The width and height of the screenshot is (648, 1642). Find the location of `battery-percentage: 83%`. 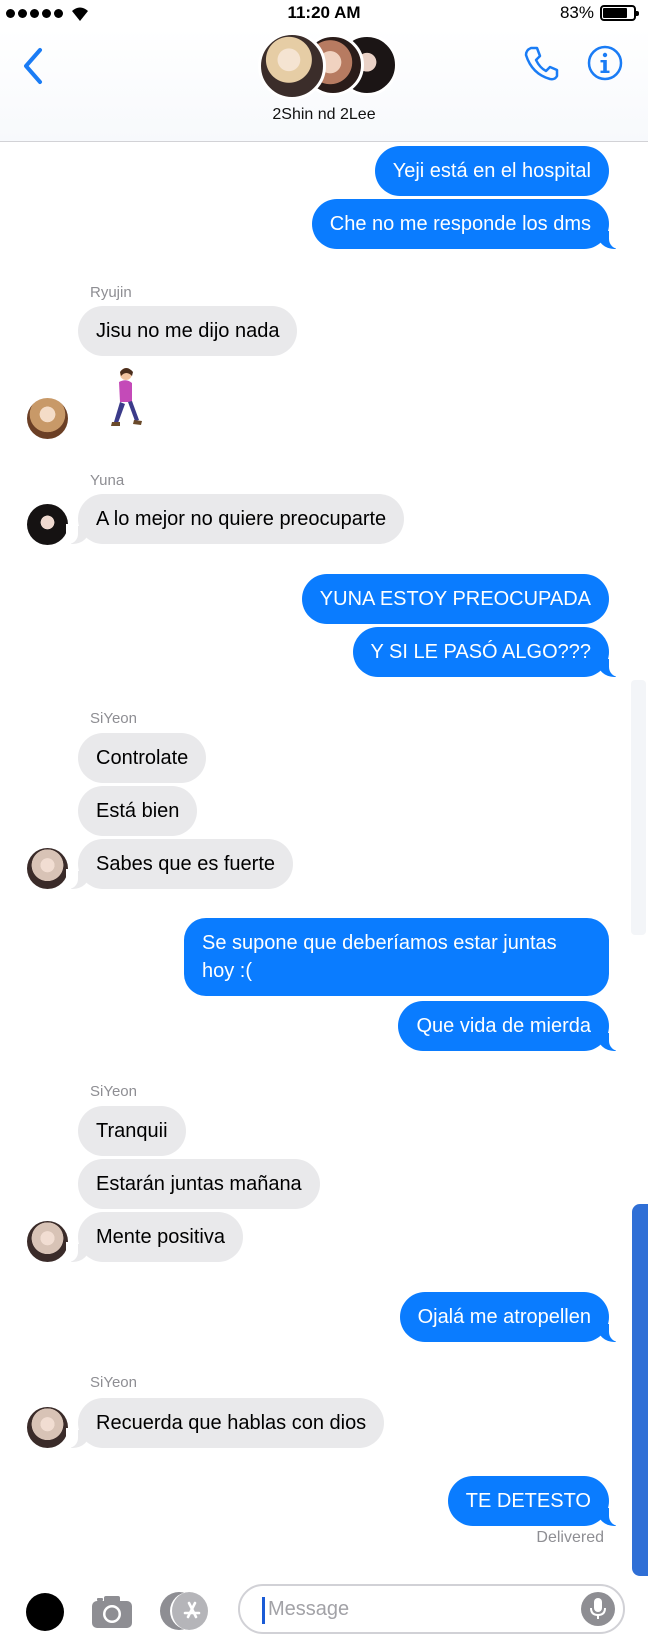

battery-percentage: 83% is located at coordinates (576, 12).